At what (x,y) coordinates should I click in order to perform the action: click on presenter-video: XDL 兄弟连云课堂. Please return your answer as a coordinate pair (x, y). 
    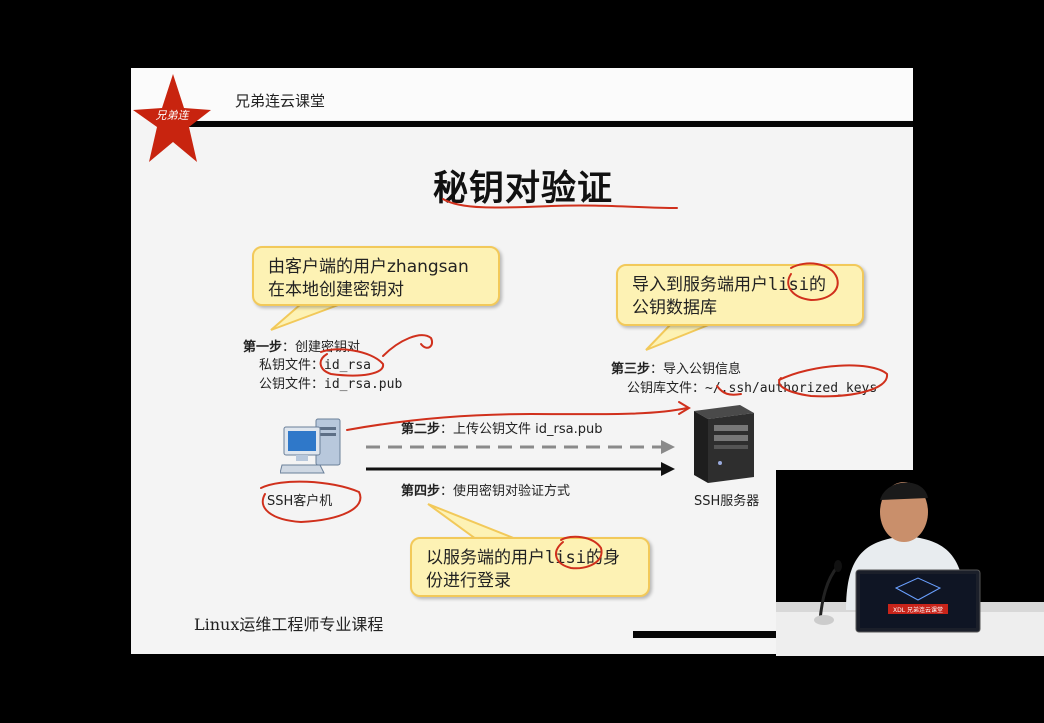
    Looking at the image, I should click on (910, 563).